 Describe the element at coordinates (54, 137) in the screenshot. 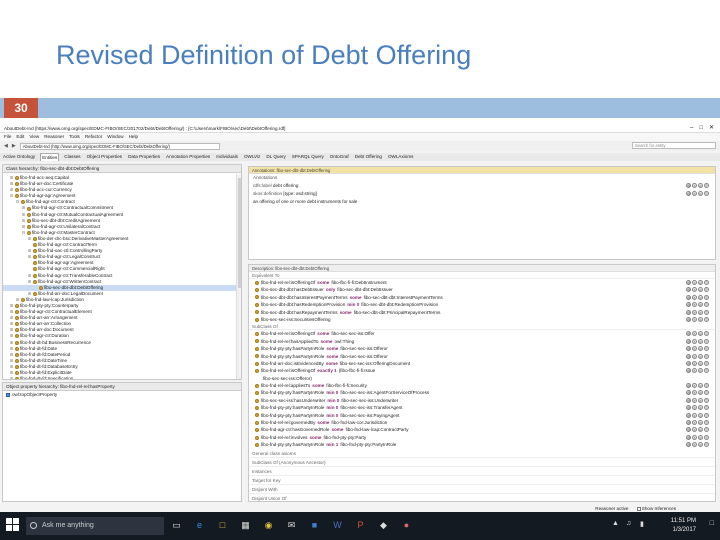

I see `menu-item: Reasoner` at that location.